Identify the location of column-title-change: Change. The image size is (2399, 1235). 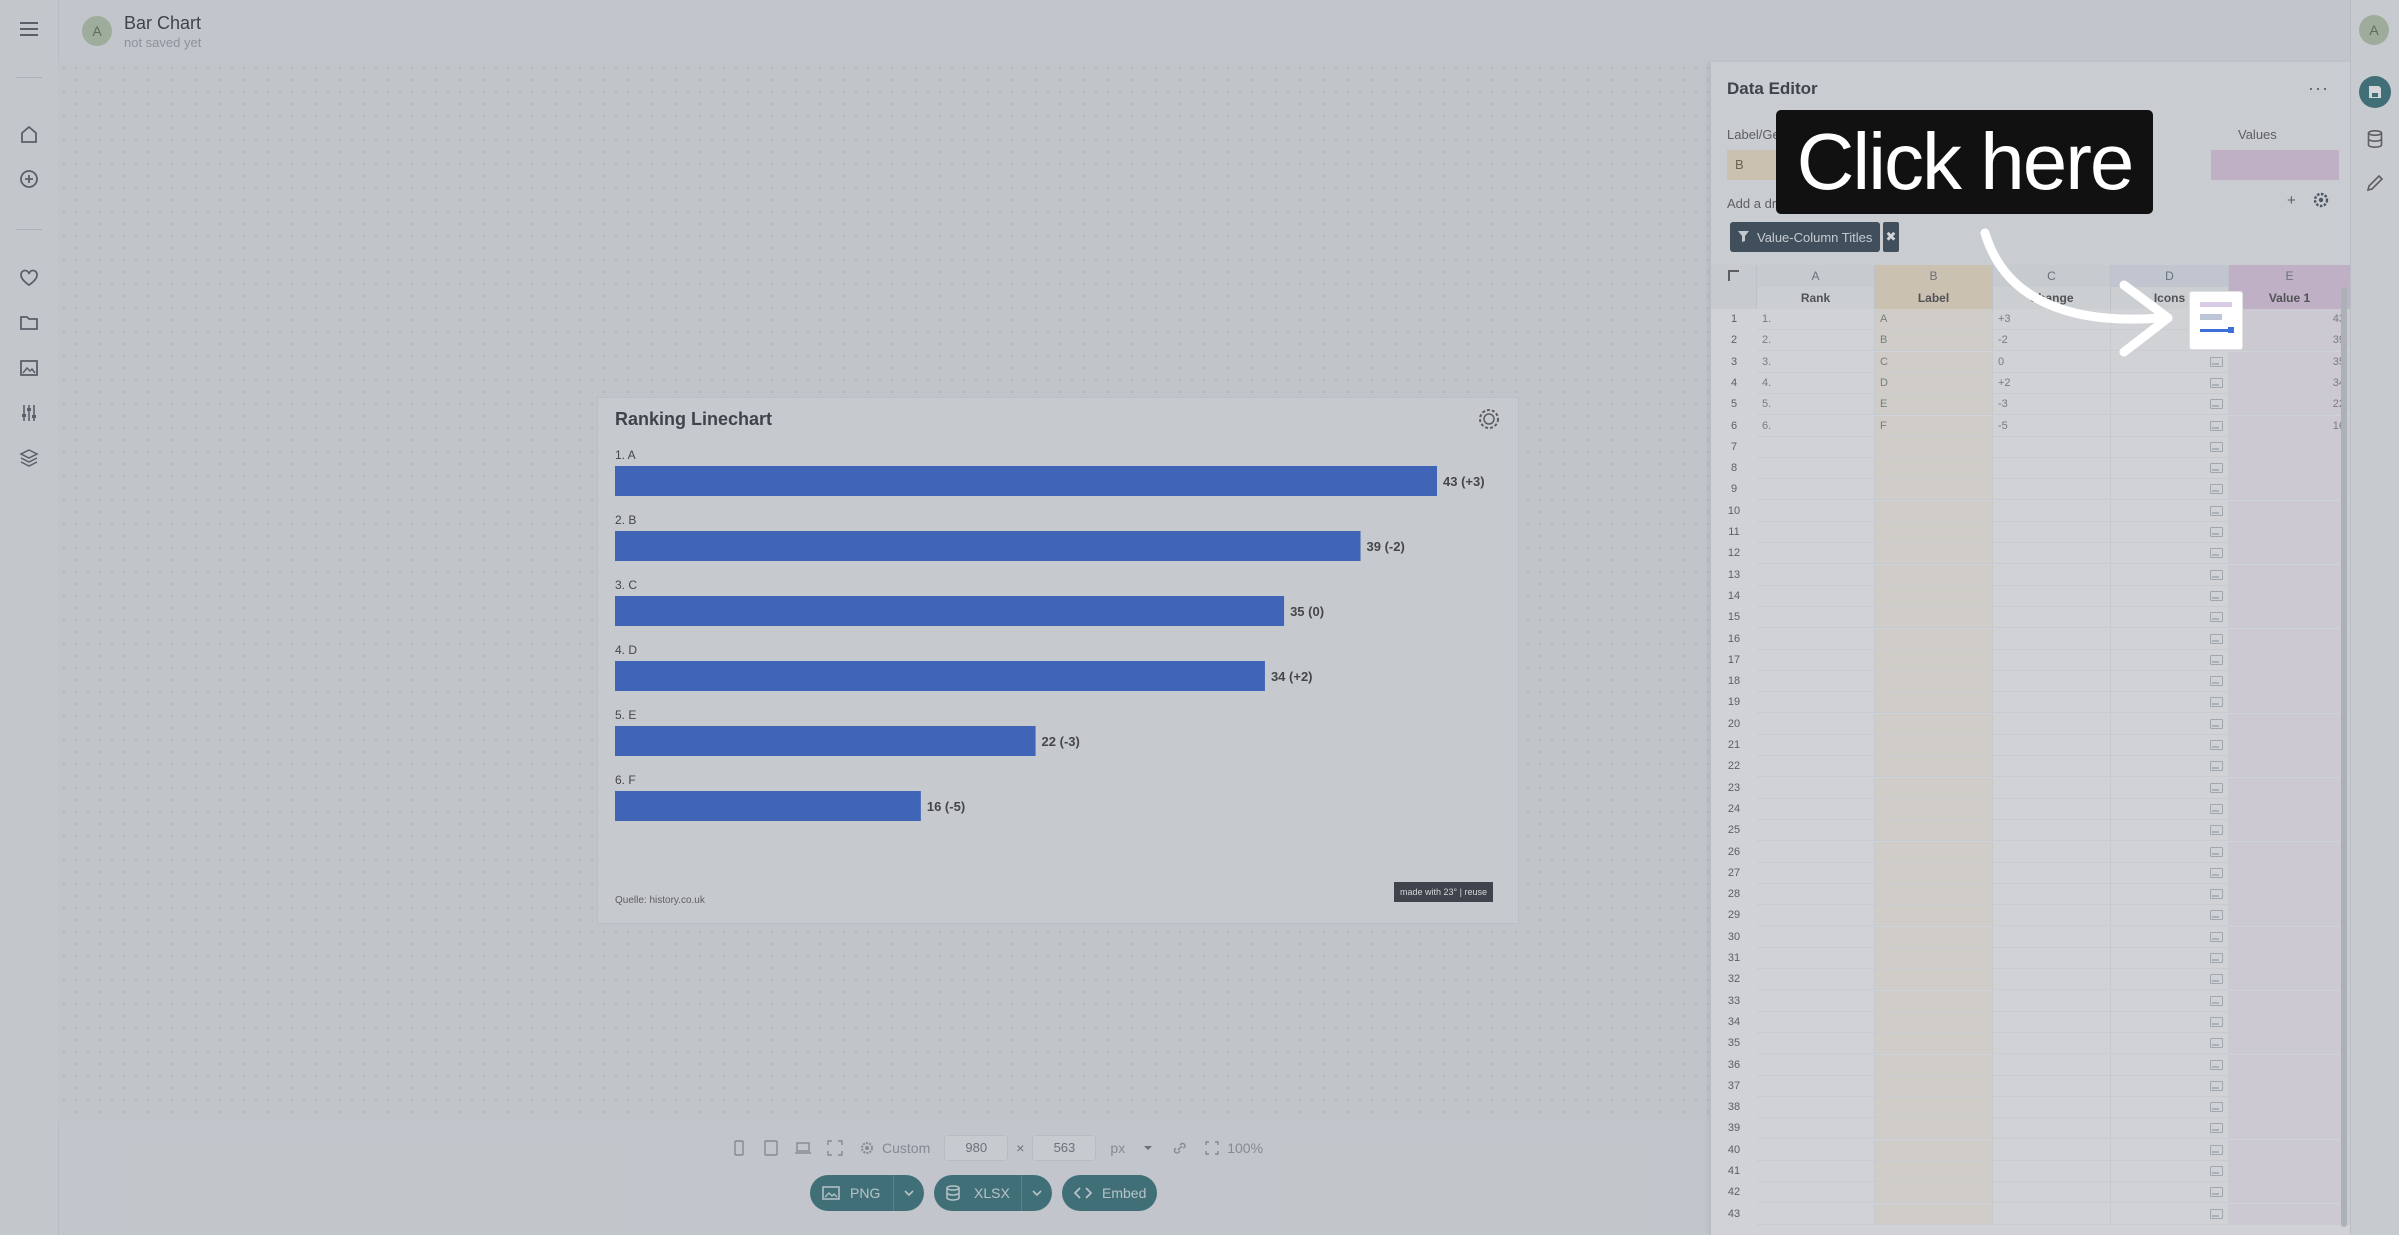
(2052, 298).